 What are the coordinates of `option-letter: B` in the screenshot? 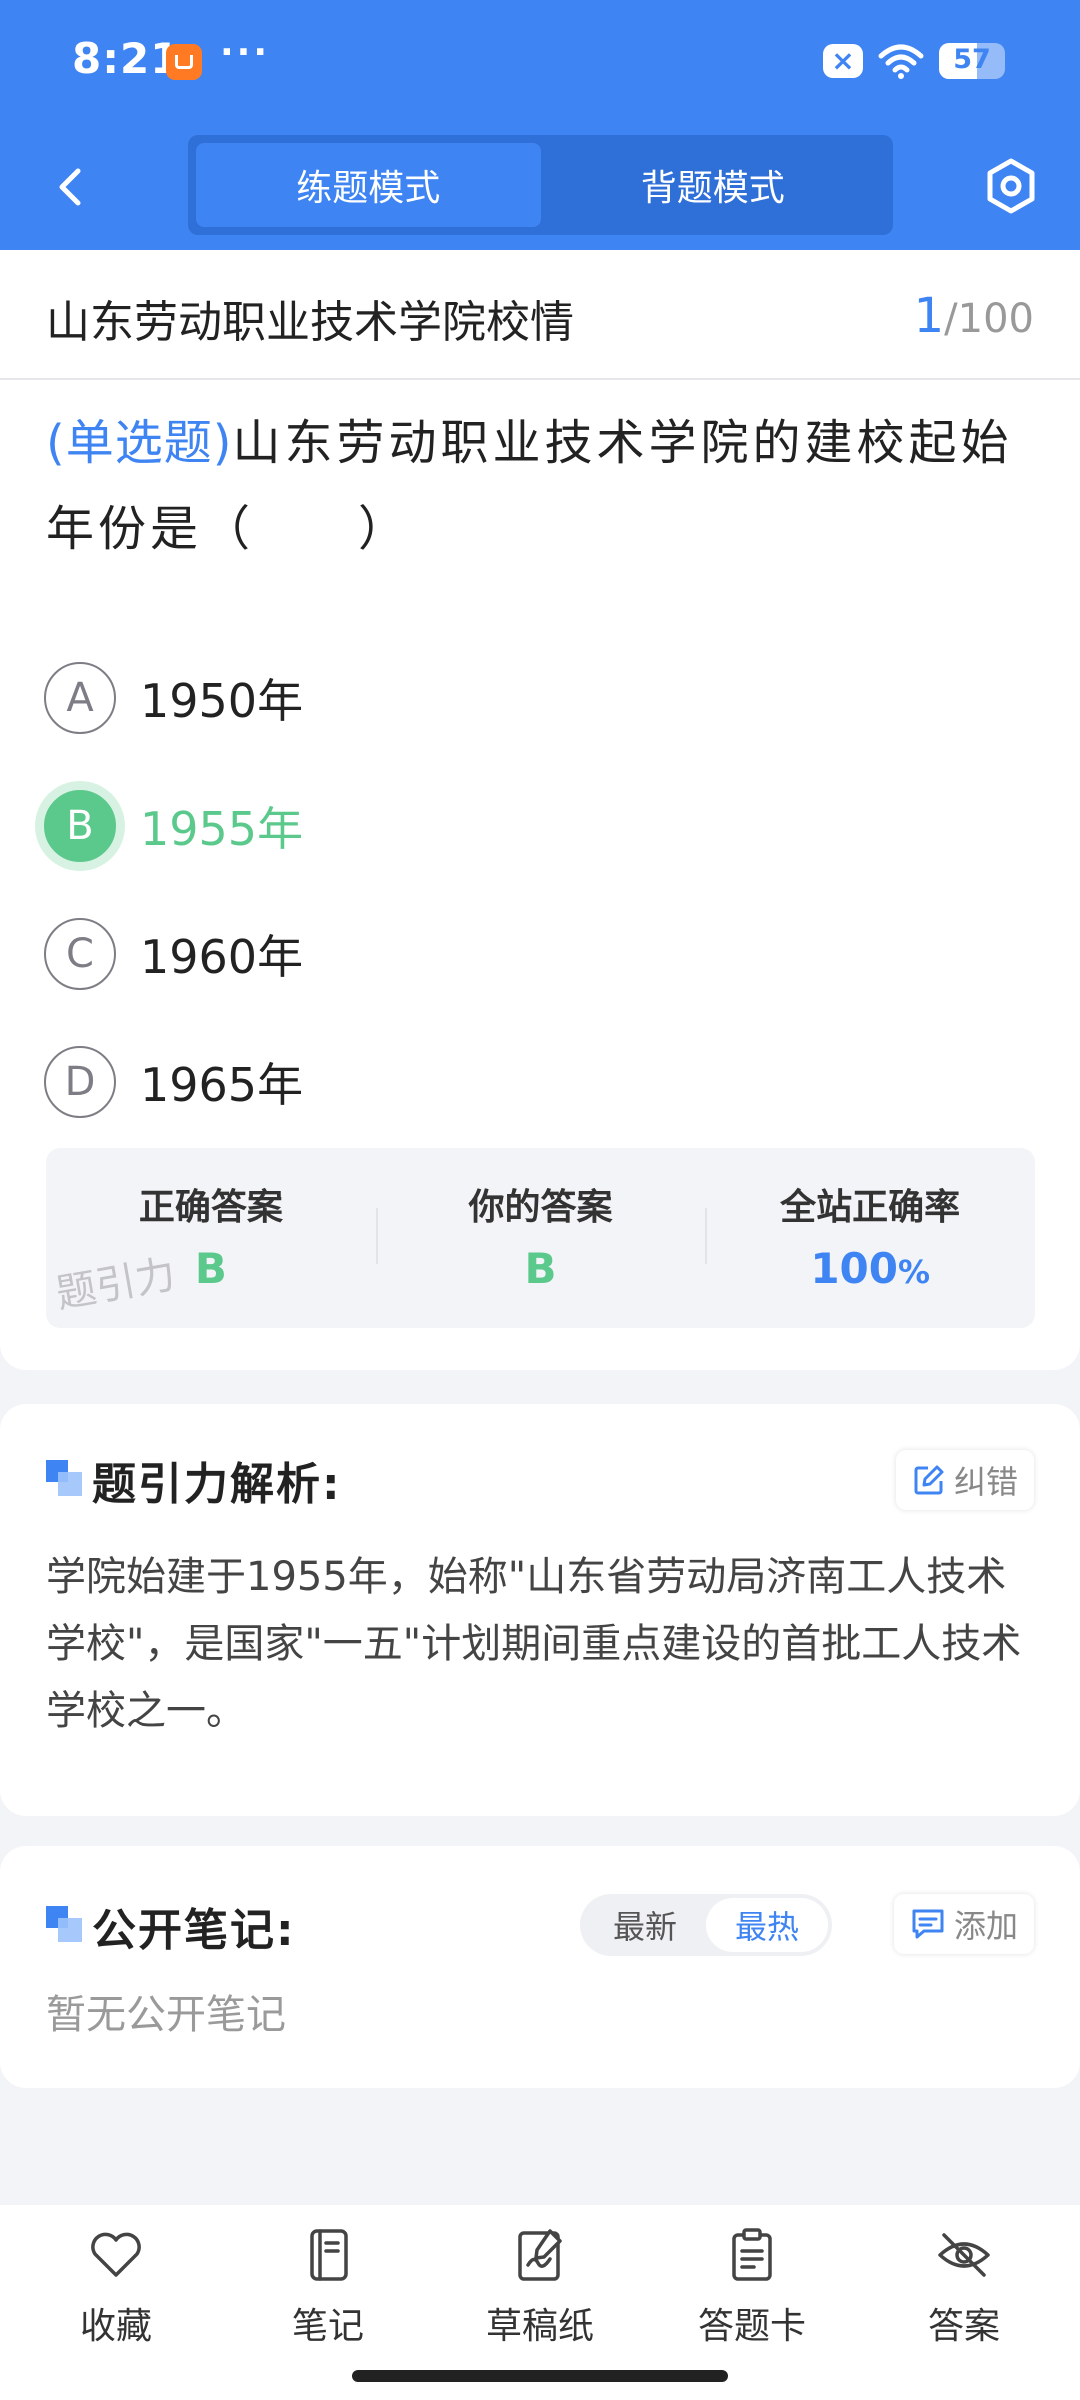 It's located at (80, 826).